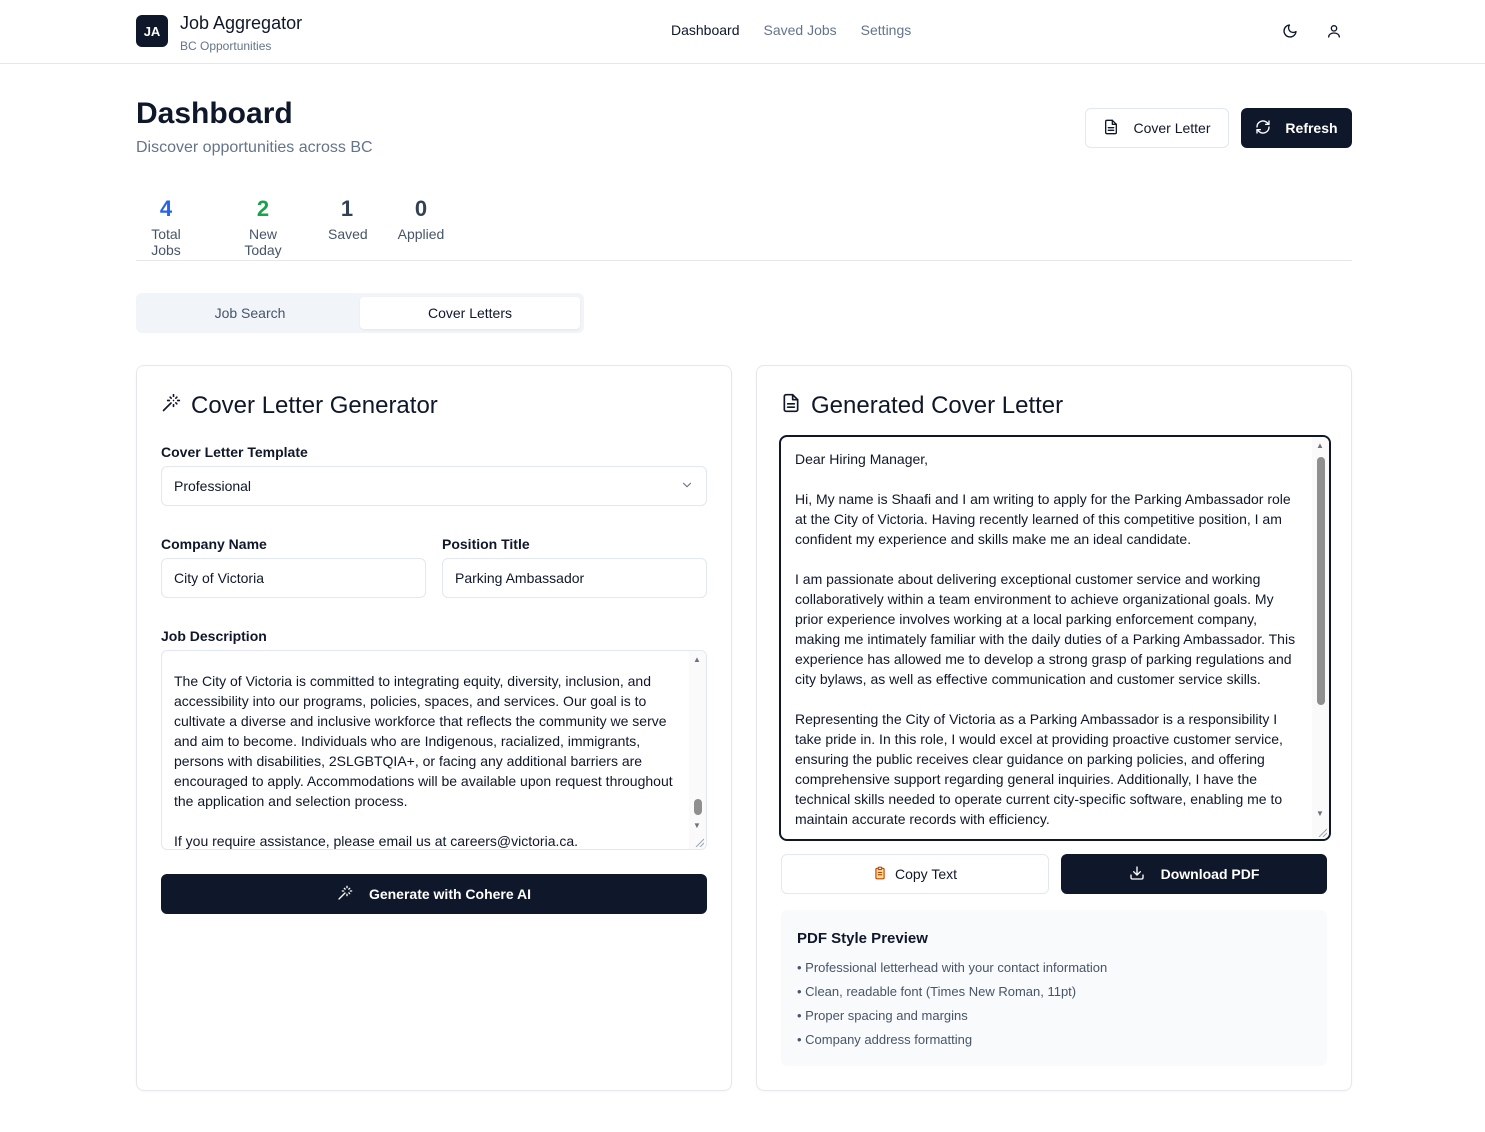 The image size is (1485, 1132). I want to click on app-subtitle: BC Opportunities, so click(226, 46).